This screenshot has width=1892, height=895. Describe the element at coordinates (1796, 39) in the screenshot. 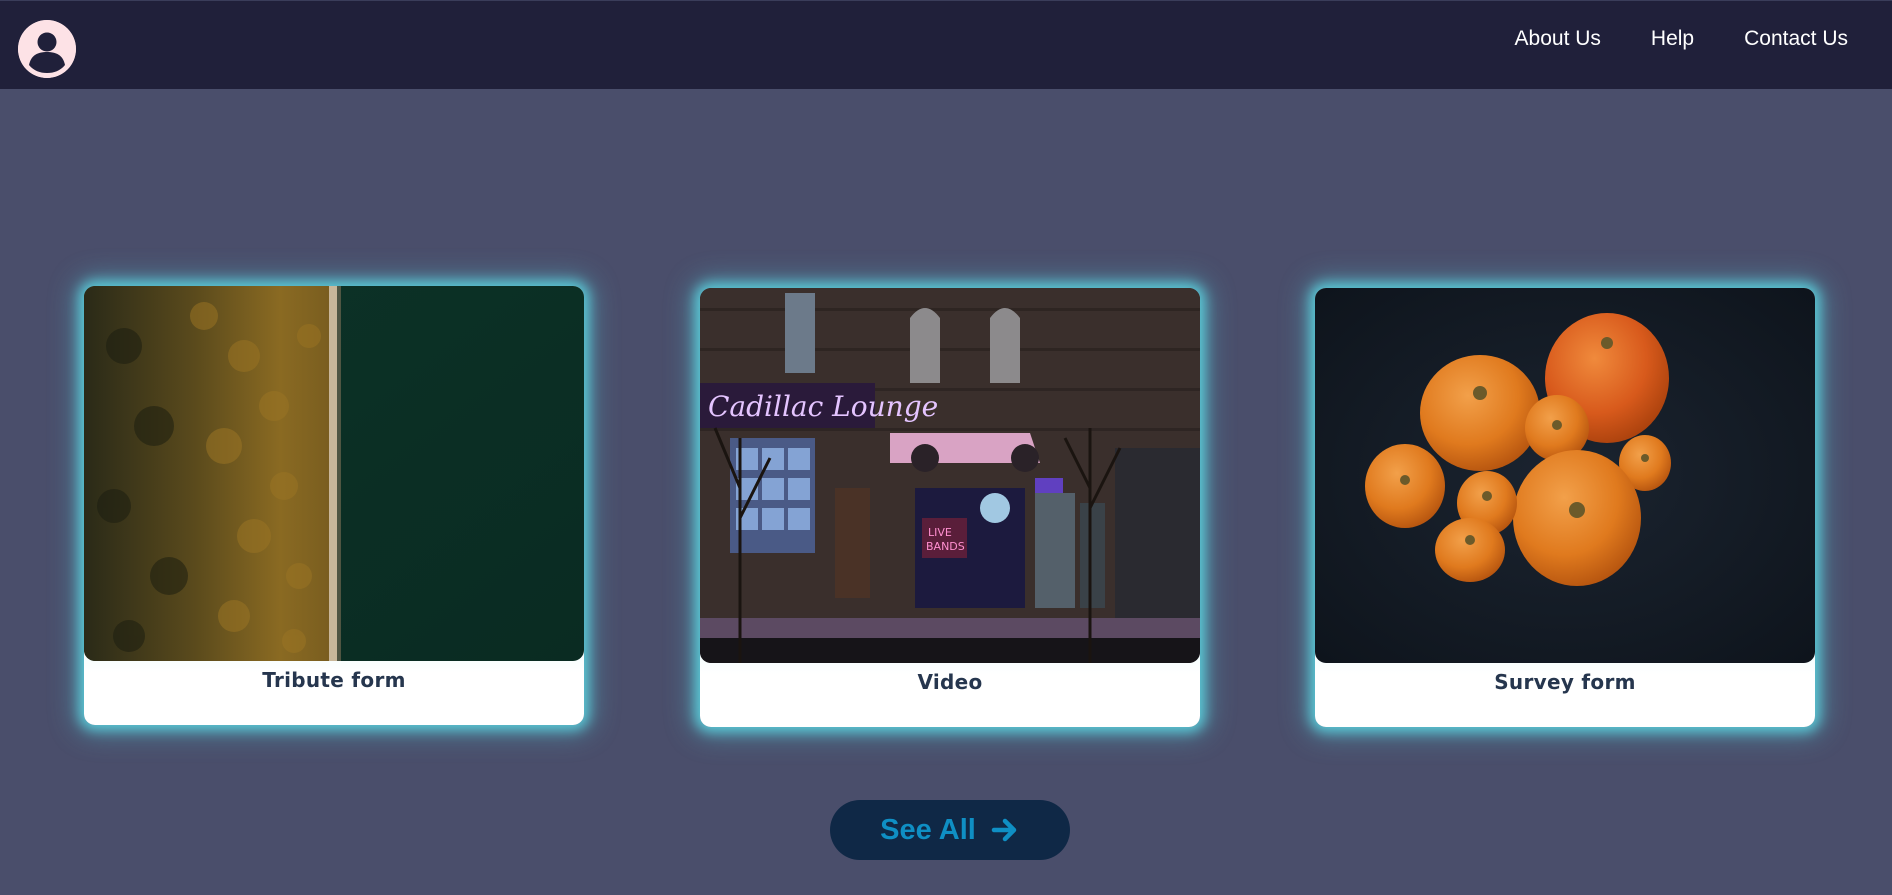

I see `nav-link-contact-us: Contact Us` at that location.